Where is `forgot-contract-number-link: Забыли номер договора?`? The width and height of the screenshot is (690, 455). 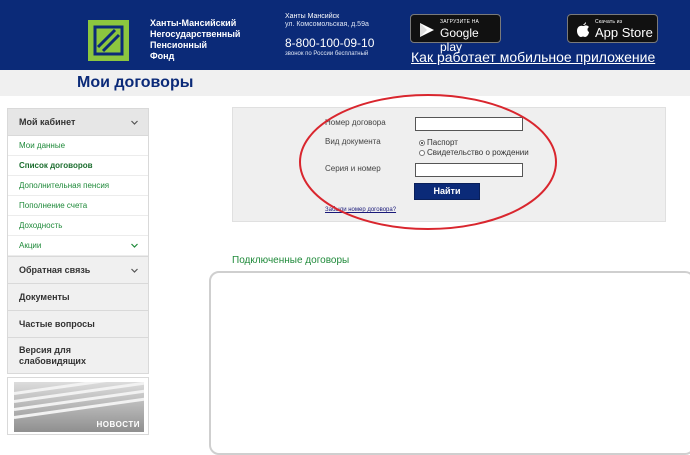 forgot-contract-number-link: Забыли номер договора? is located at coordinates (360, 210).